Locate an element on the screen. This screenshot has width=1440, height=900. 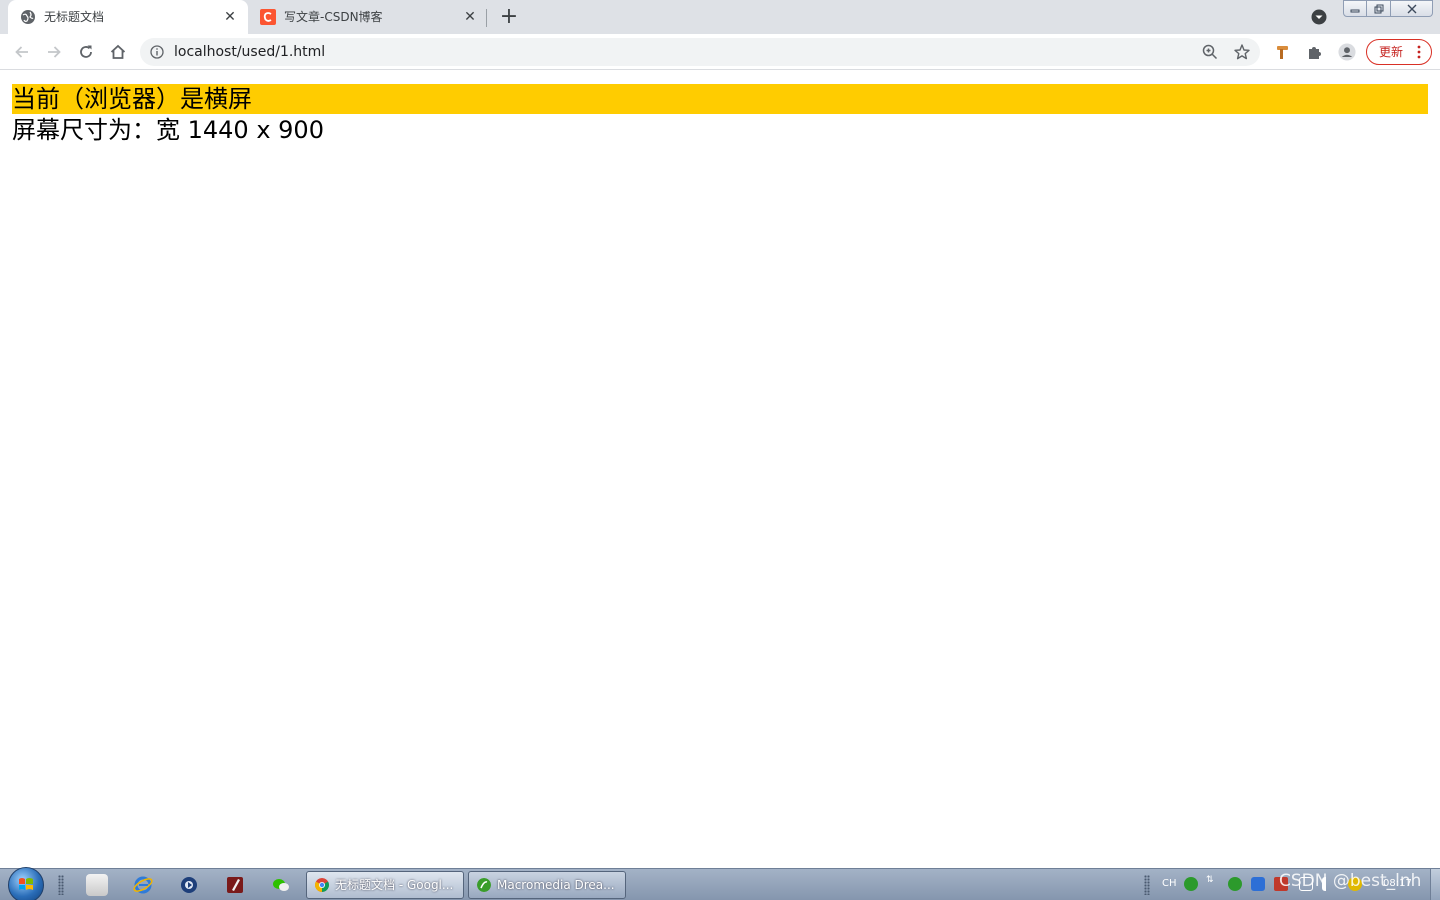
window-controls is located at coordinates (1388, 9).